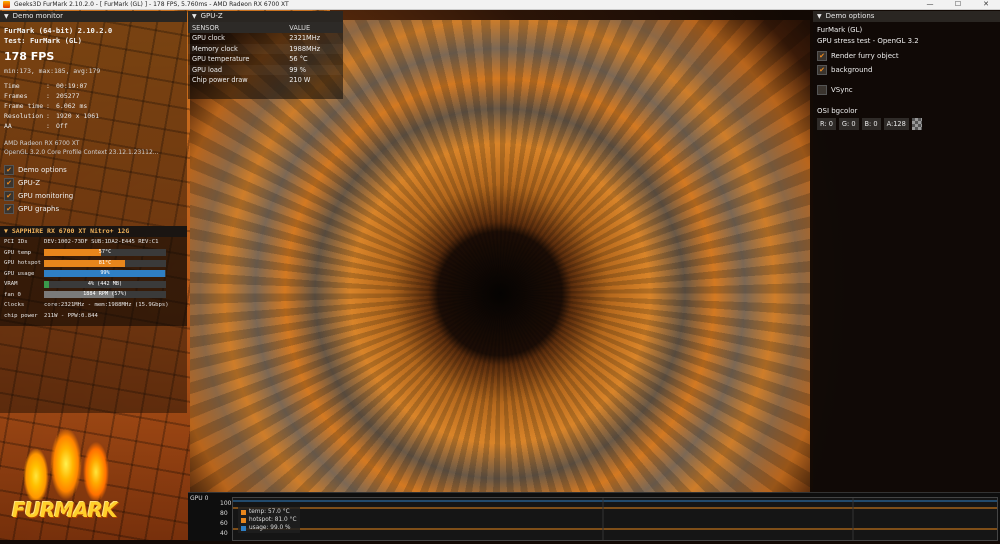  What do you see at coordinates (865, 56) in the screenshot?
I see `checkbox-label: Render furry object` at bounding box center [865, 56].